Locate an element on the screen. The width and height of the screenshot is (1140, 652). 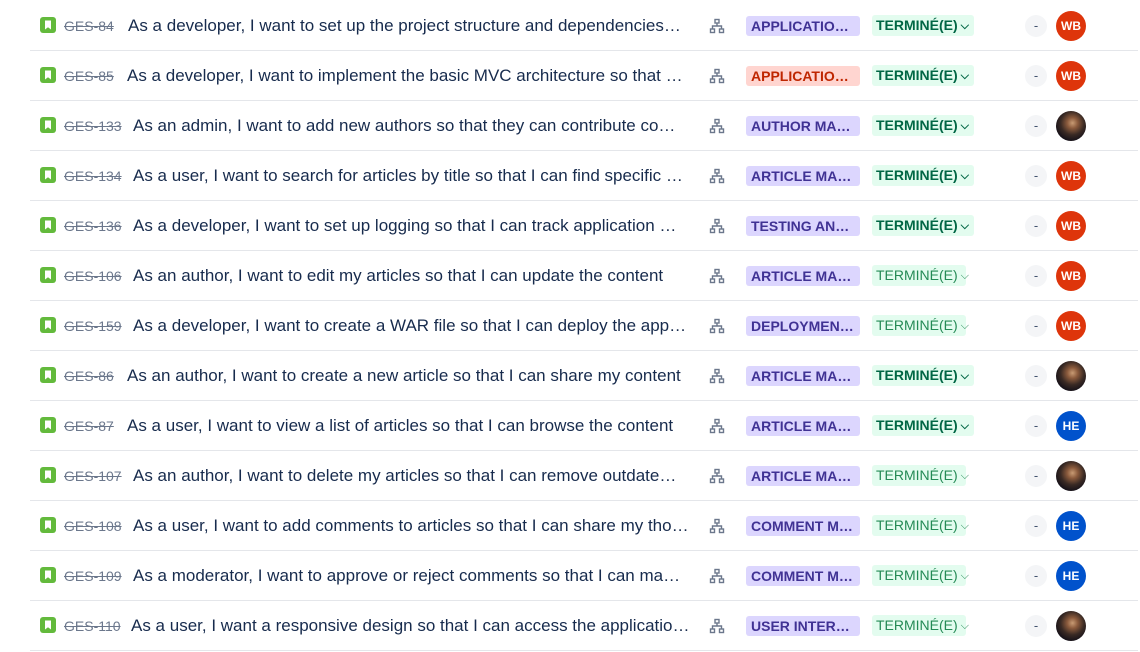
issue-key: GES-87 is located at coordinates (89, 426).